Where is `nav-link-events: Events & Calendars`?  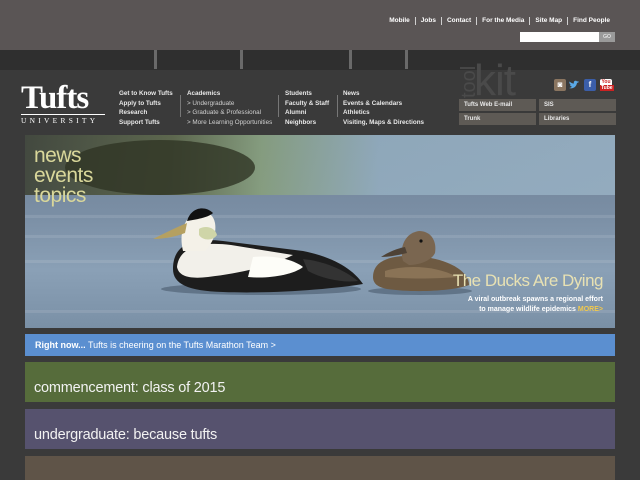 nav-link-events: Events & Calendars is located at coordinates (383, 104).